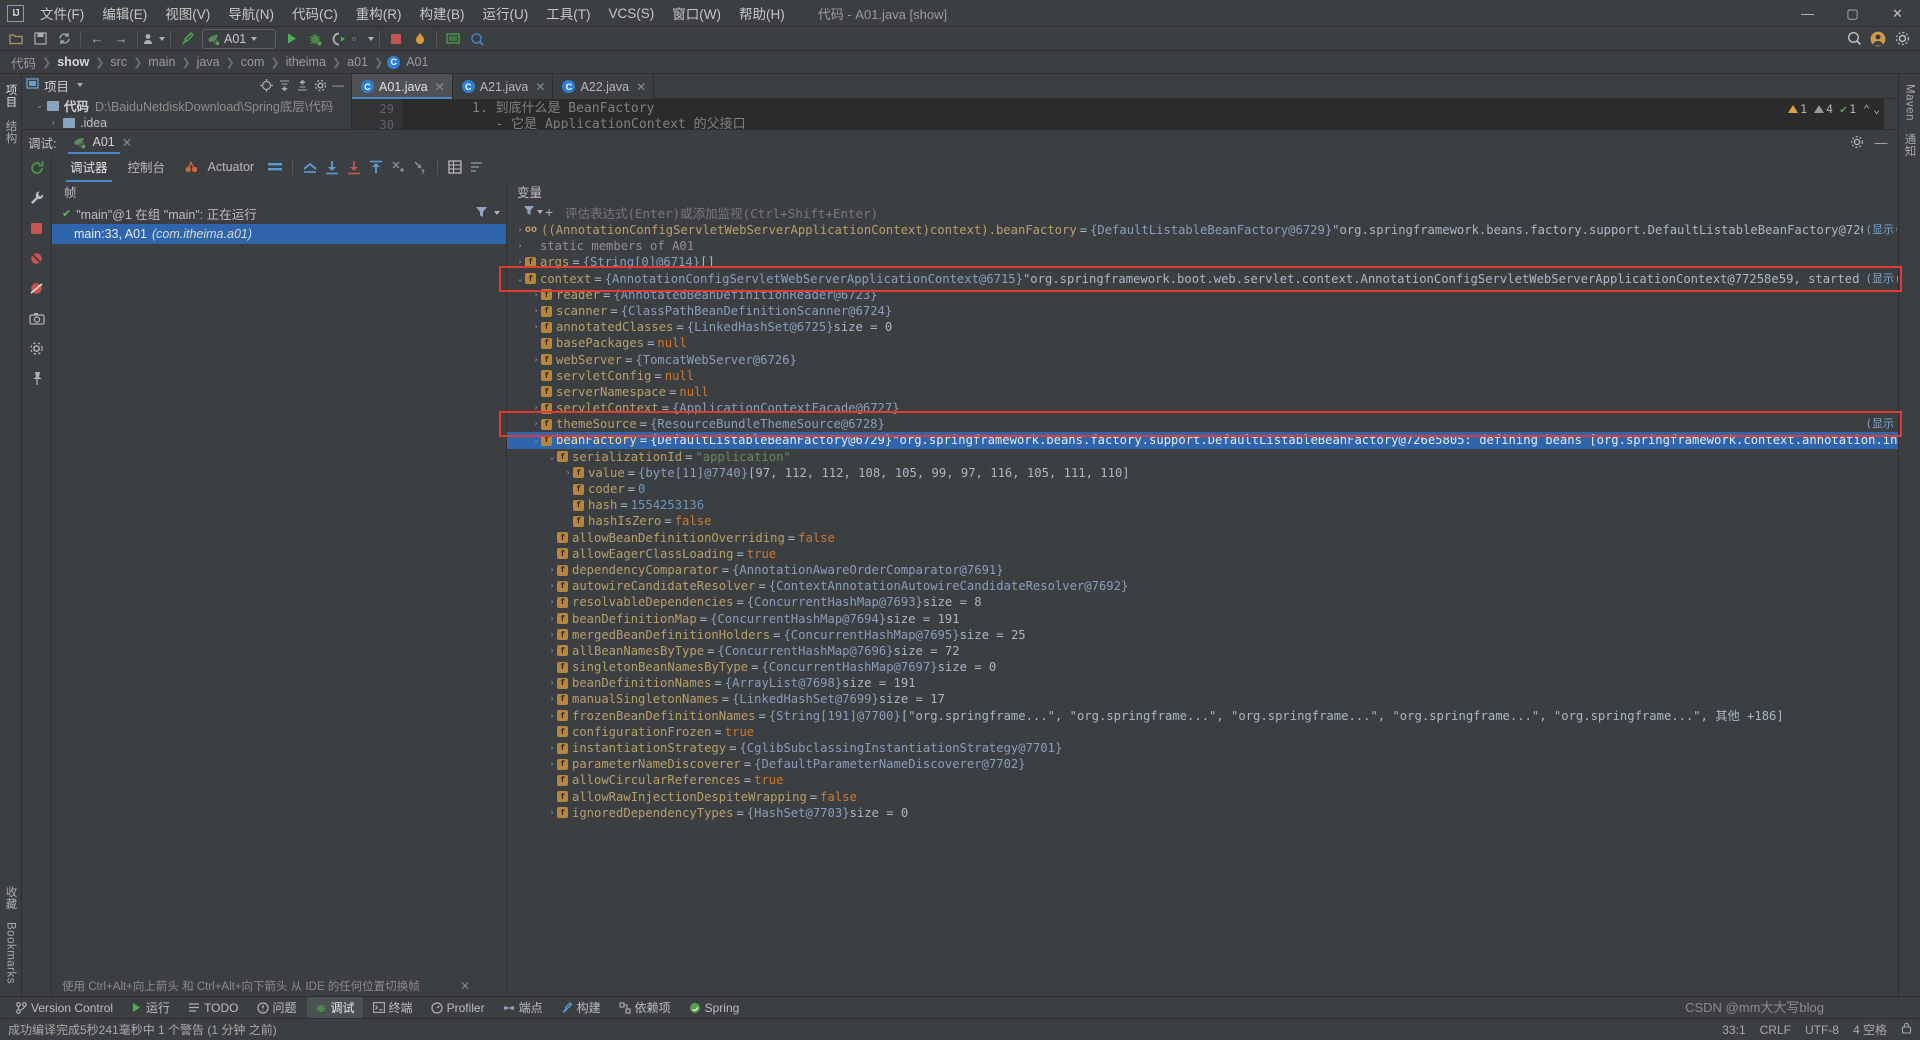 Image resolution: width=1920 pixels, height=1040 pixels. I want to click on breadcrumb-item-0: 代码, so click(23, 62).